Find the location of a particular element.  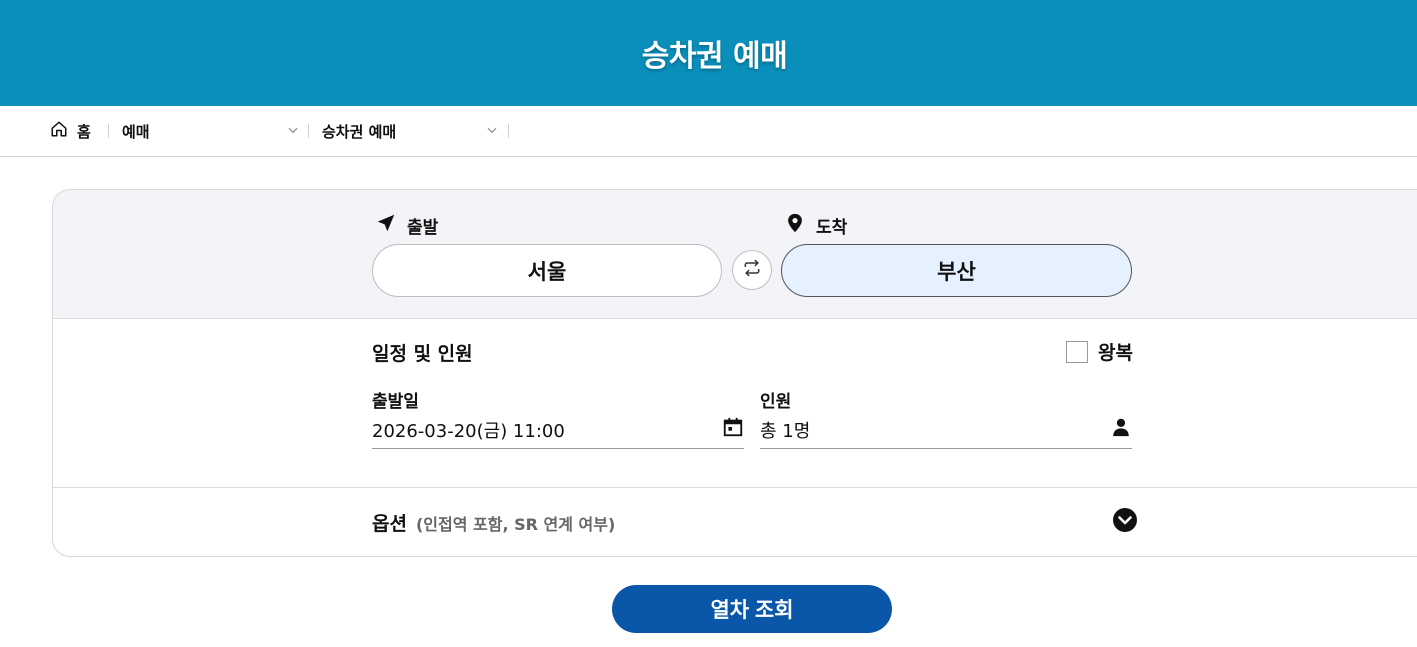

options-title-text: 옵션 is located at coordinates (389, 524).